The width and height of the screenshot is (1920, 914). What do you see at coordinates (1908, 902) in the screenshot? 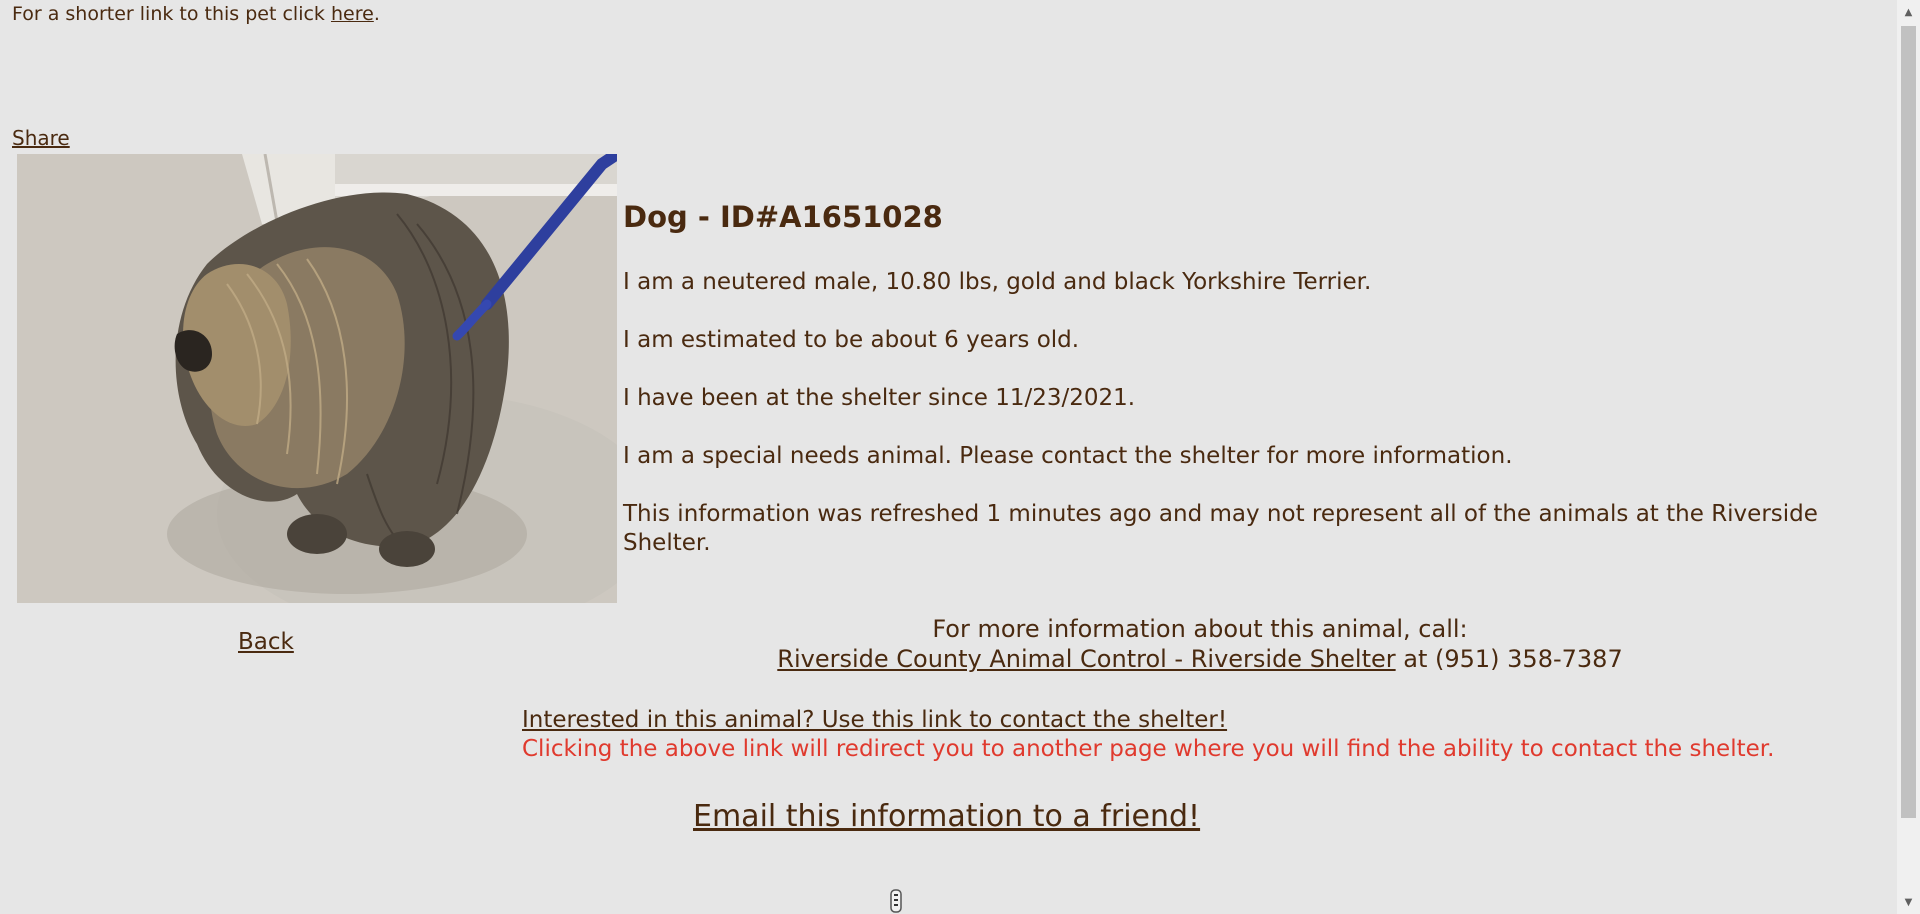
I see `scroll-down-arrow-icon: ▼` at bounding box center [1908, 902].